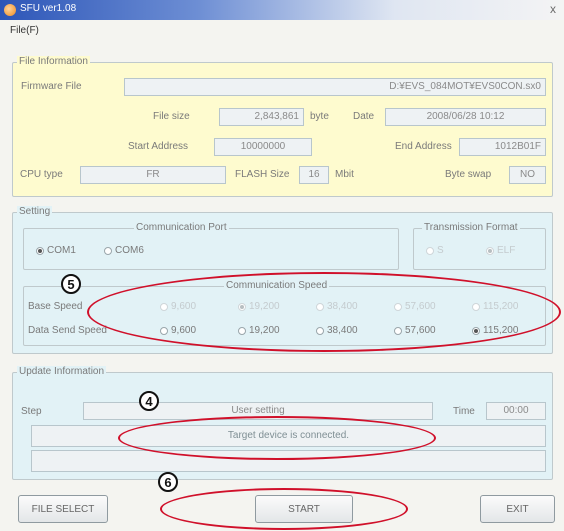 The width and height of the screenshot is (564, 531). I want to click on format-label-elf: ELF, so click(506, 250).